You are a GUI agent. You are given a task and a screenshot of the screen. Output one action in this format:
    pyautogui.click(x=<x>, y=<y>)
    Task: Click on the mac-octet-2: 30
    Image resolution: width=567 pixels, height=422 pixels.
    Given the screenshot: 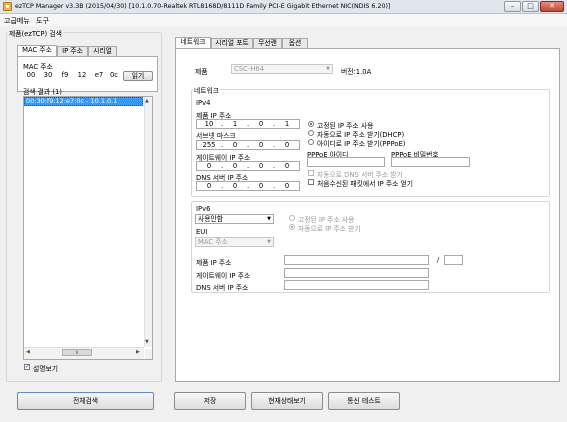 What is the action you would take?
    pyautogui.click(x=48, y=76)
    